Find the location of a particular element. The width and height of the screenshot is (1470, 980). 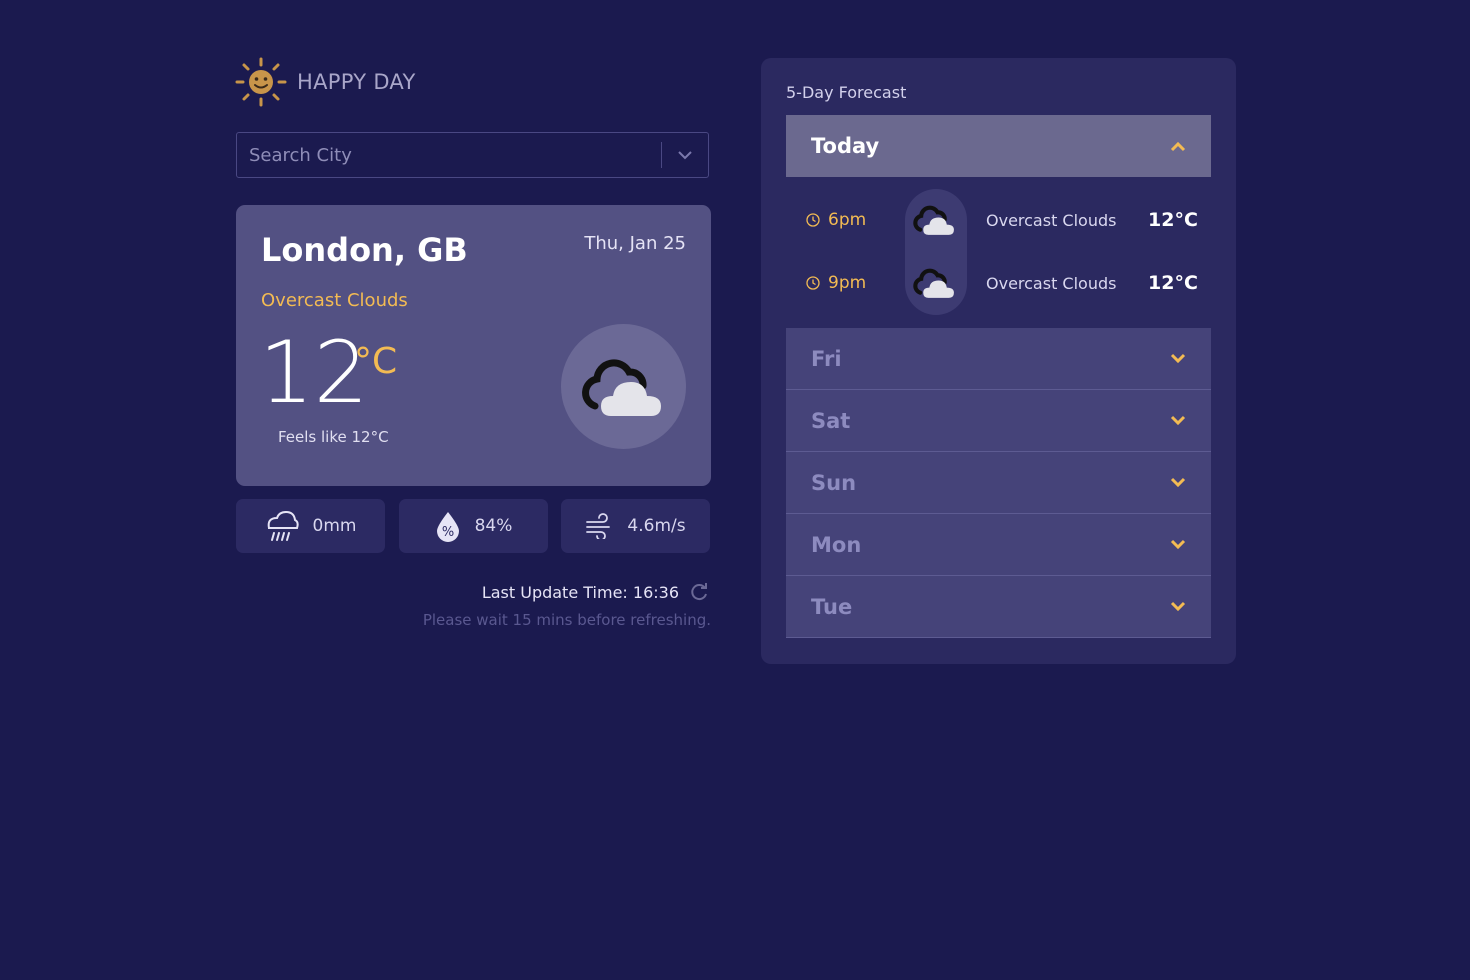

weather-icon-circle is located at coordinates (623, 386).